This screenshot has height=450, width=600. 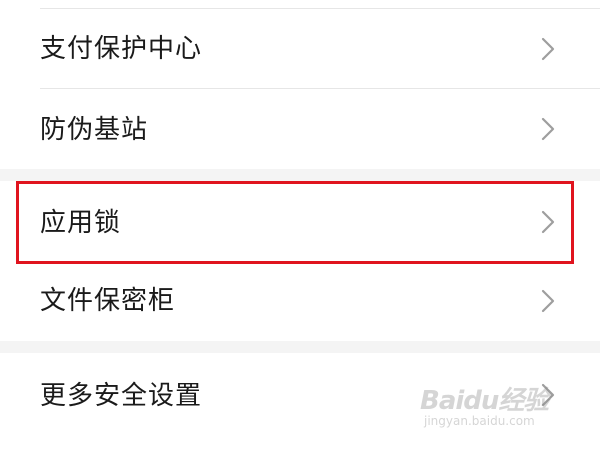 I want to click on settings-item-label: 应用锁, so click(x=81, y=223).